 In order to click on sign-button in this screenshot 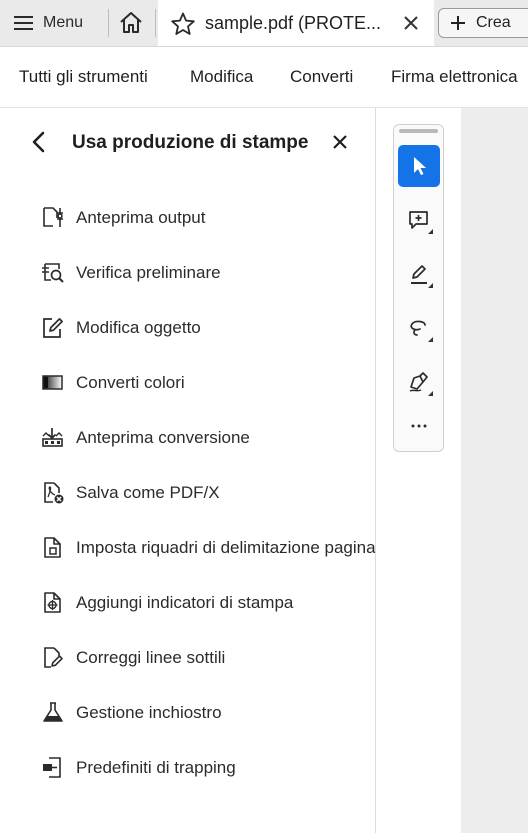, I will do `click(419, 382)`.